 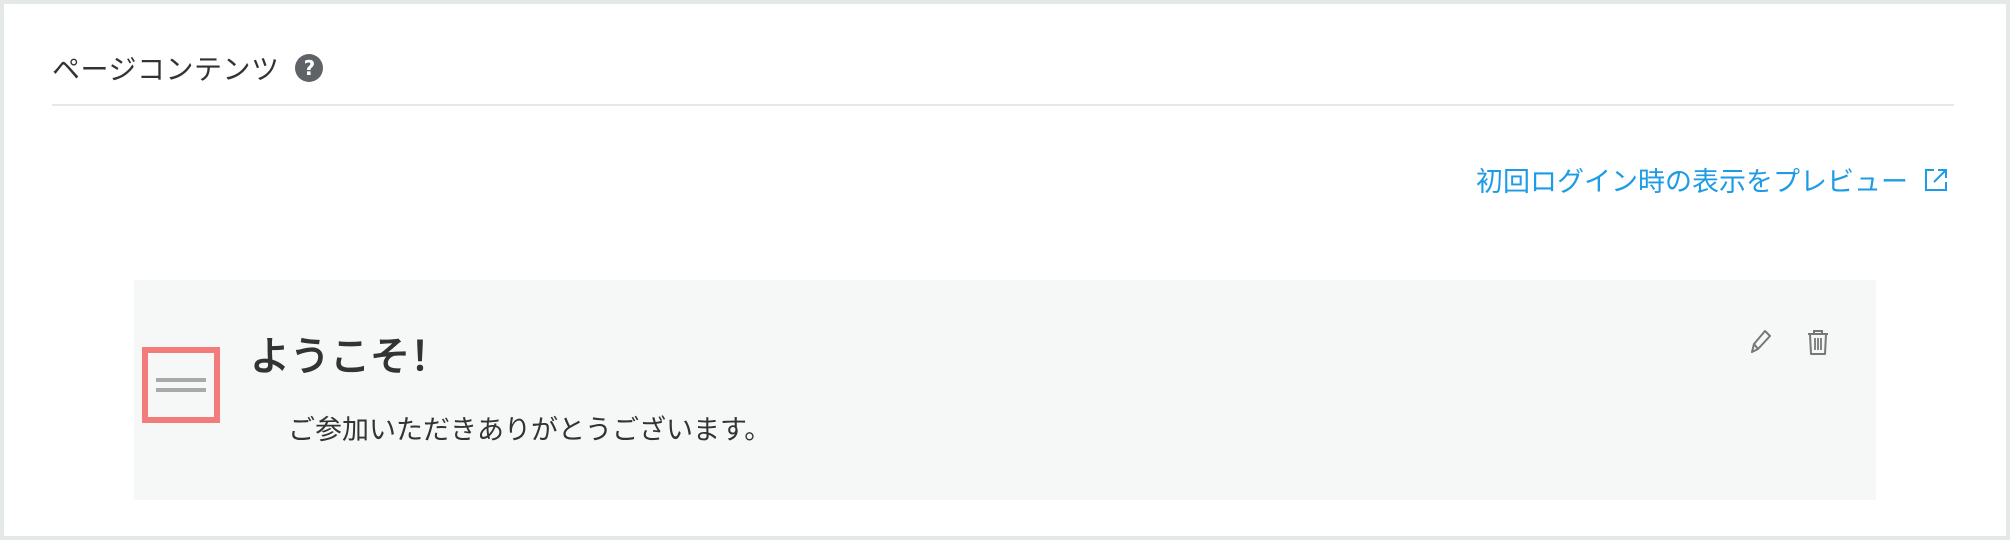 I want to click on preview-link-label: 初回ログイン時の表示をプレビュー, so click(x=1692, y=182).